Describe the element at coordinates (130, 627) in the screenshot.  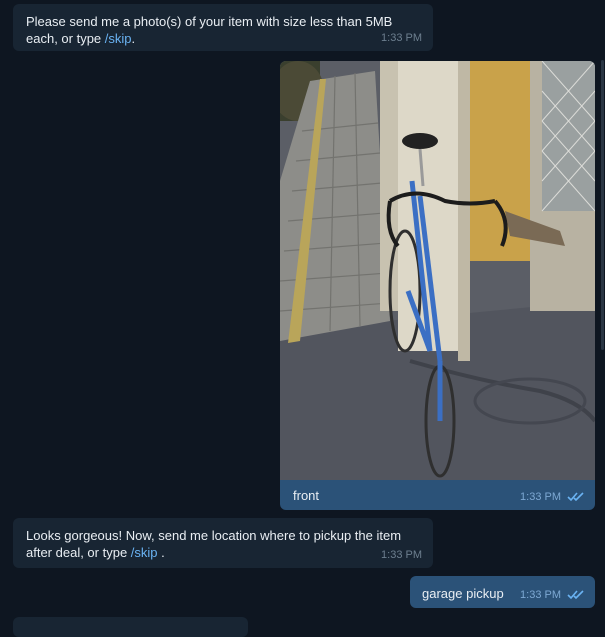
I see `incoming-message-partial` at that location.